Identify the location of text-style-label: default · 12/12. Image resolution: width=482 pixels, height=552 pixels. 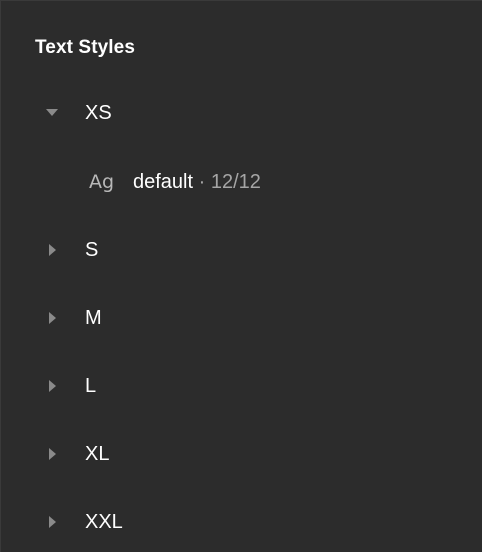
(197, 182).